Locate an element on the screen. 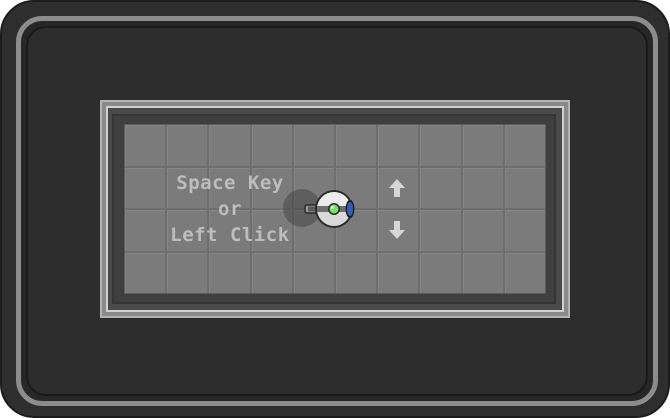 The image size is (670, 418). hint-line-left-click: Left Click is located at coordinates (230, 235).